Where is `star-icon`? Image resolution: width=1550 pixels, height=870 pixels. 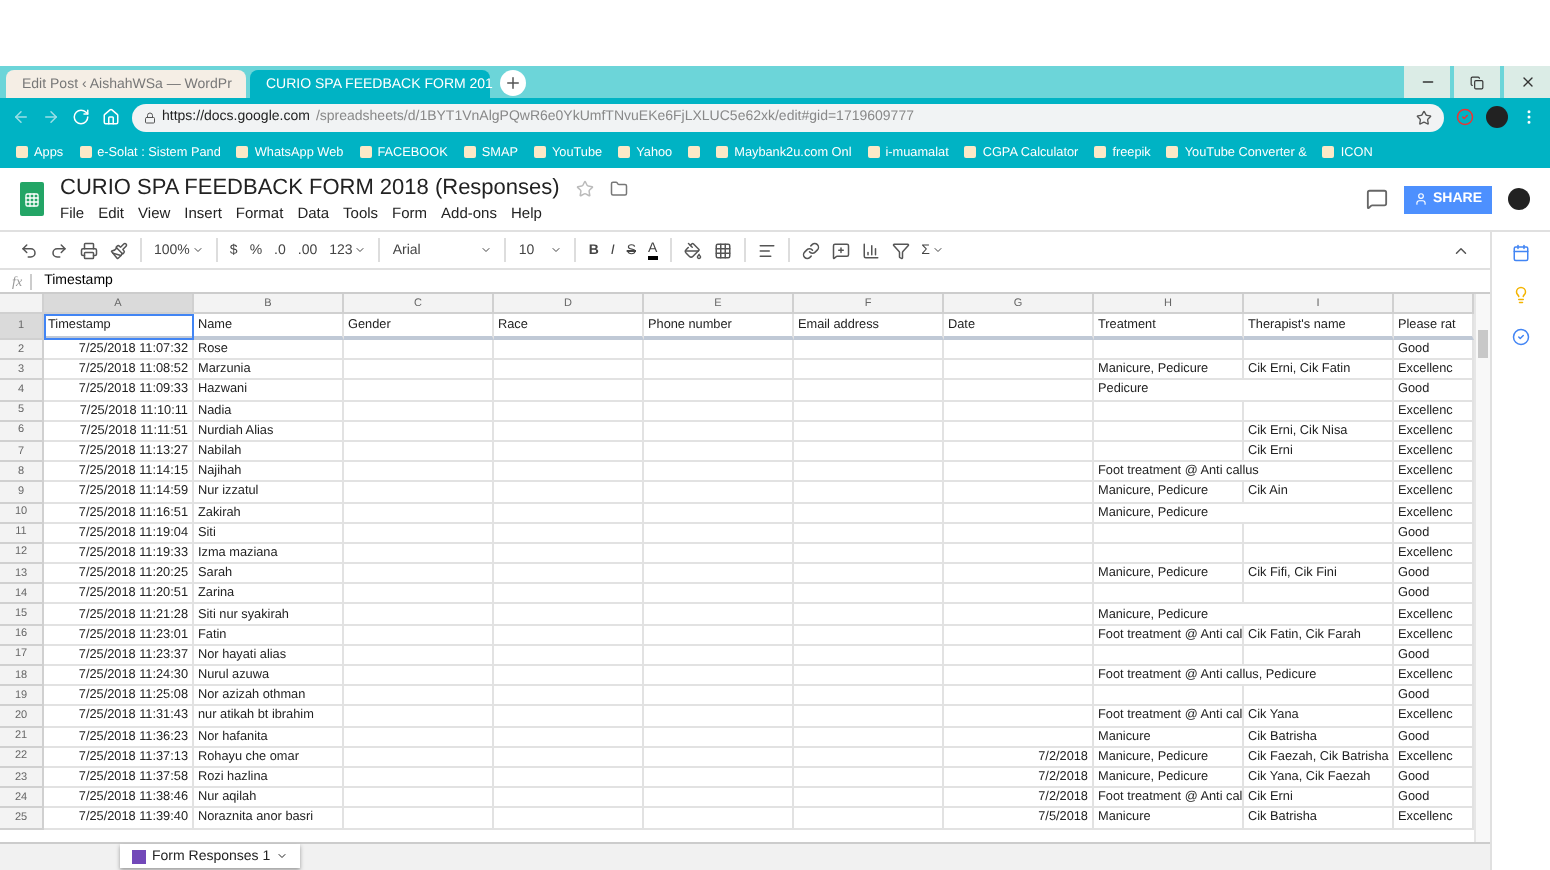
star-icon is located at coordinates (1424, 117).